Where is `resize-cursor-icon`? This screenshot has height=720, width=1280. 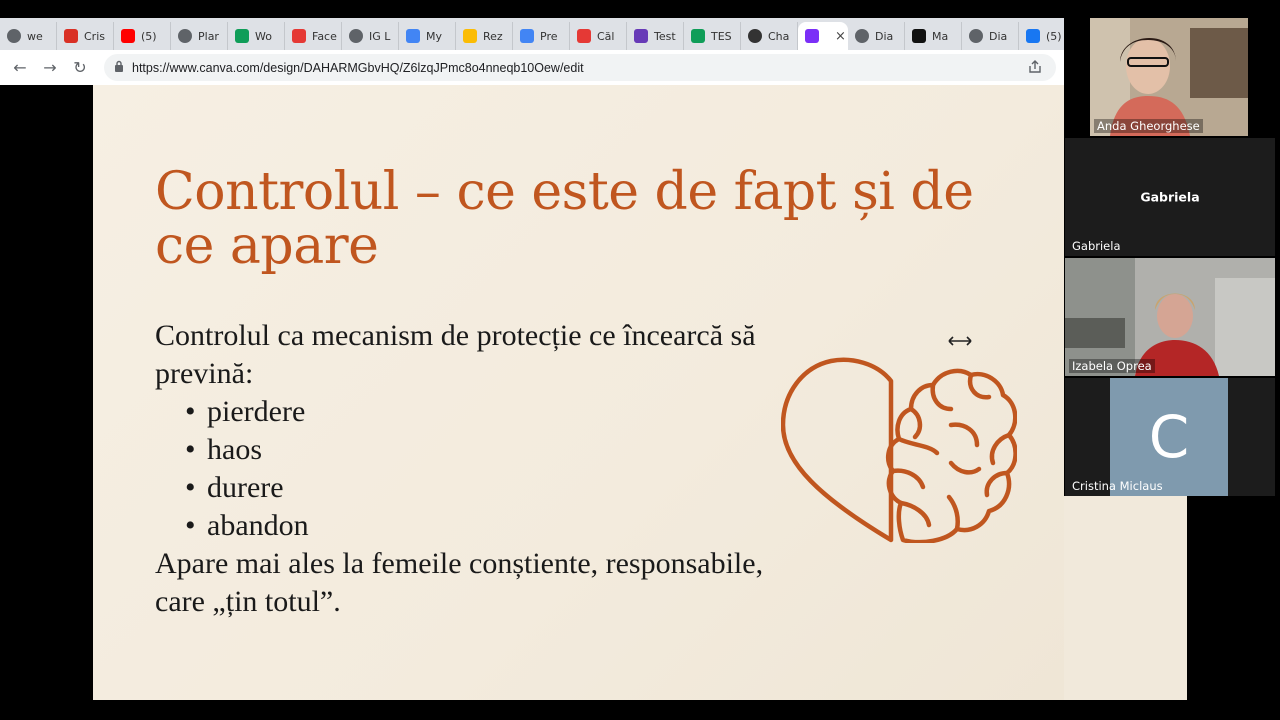 resize-cursor-icon is located at coordinates (960, 341).